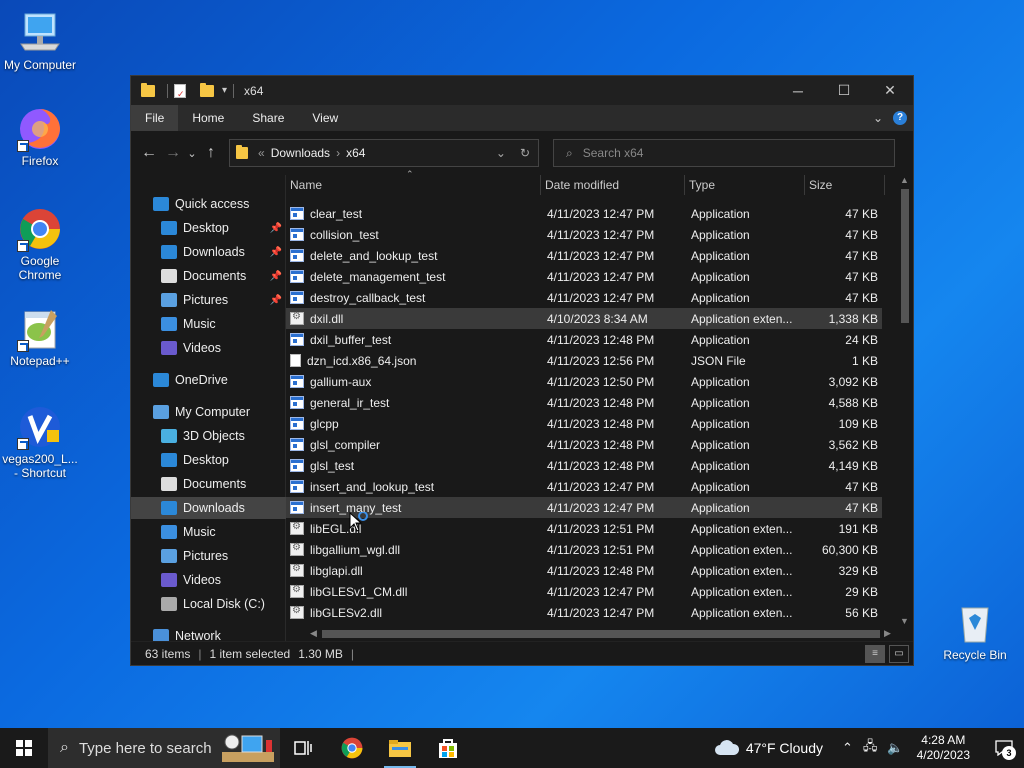 The image size is (1024, 768). I want to click on breadcrumb-chevron-icon: ›, so click(338, 153).